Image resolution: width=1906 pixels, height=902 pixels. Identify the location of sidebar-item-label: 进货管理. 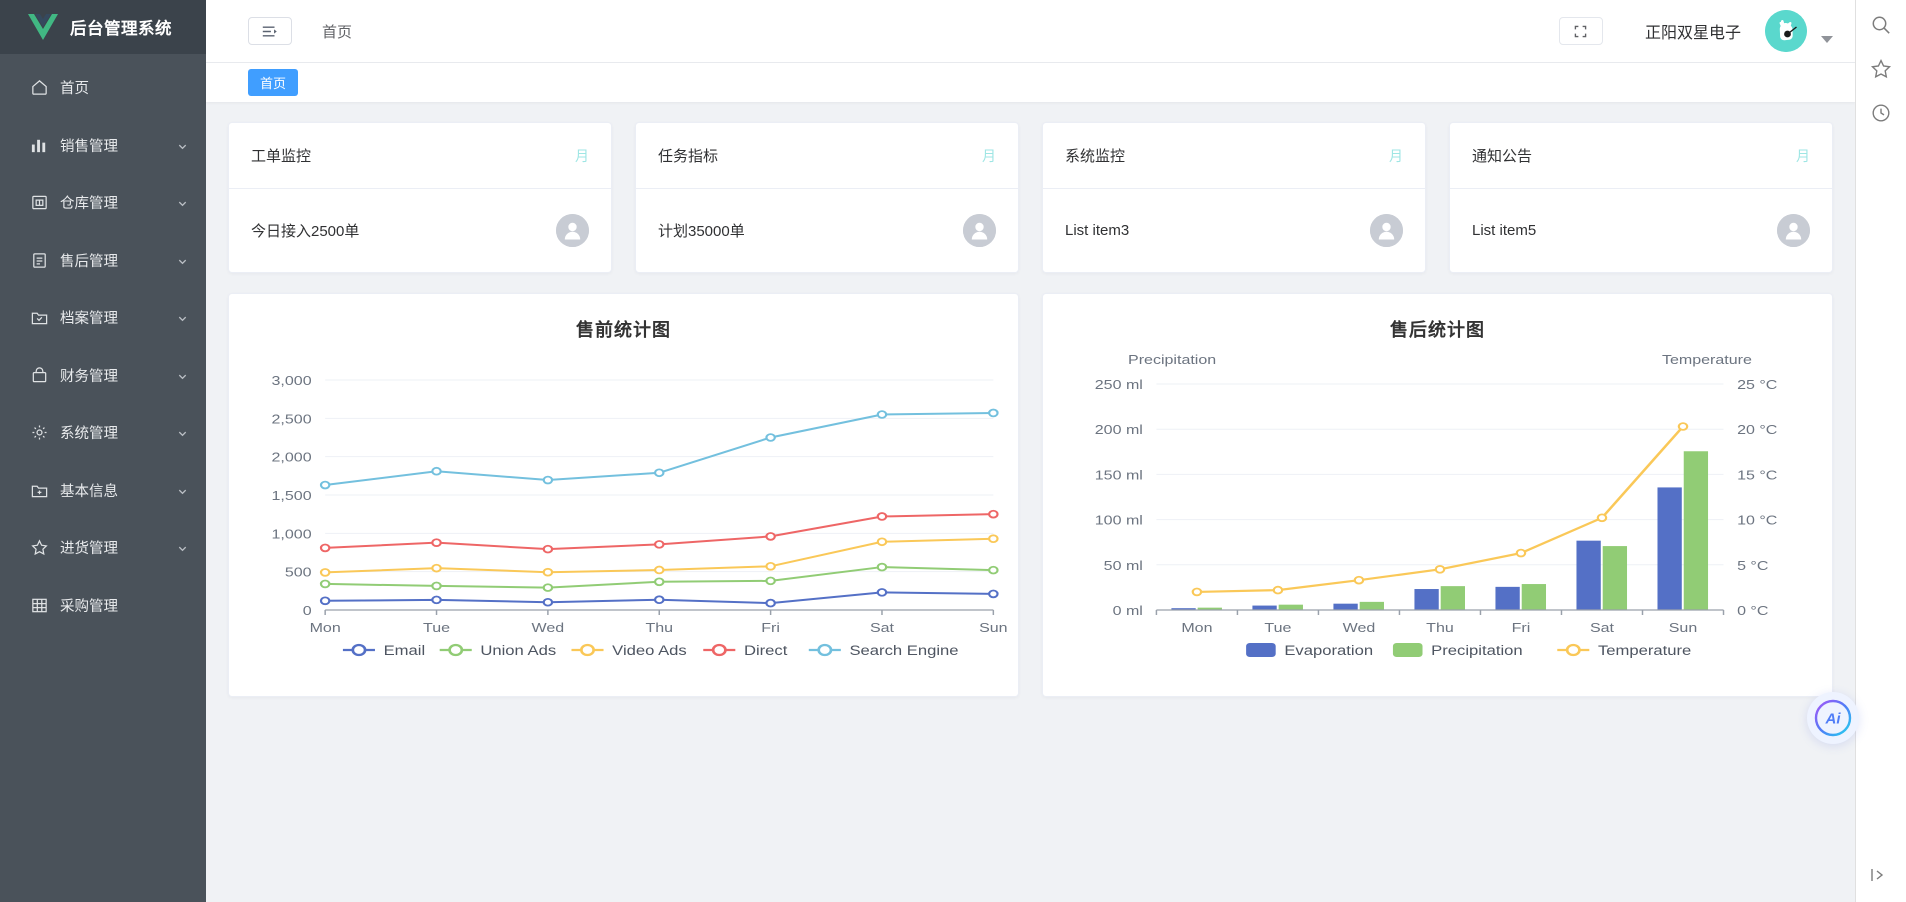
(89, 549).